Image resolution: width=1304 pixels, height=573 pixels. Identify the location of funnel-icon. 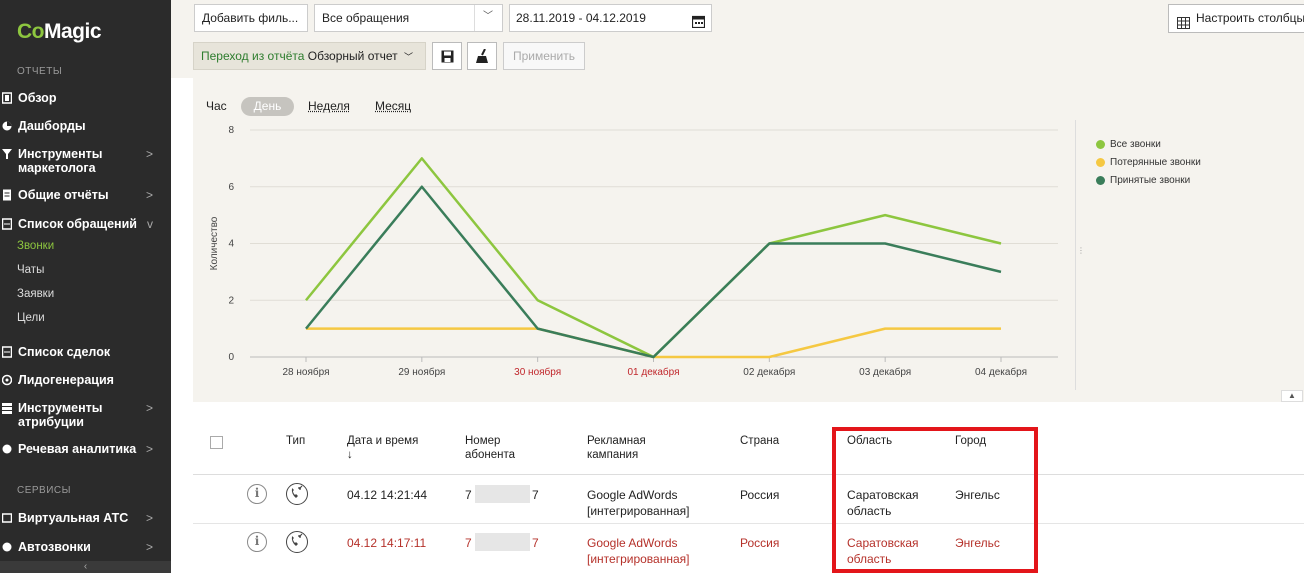
(7, 154).